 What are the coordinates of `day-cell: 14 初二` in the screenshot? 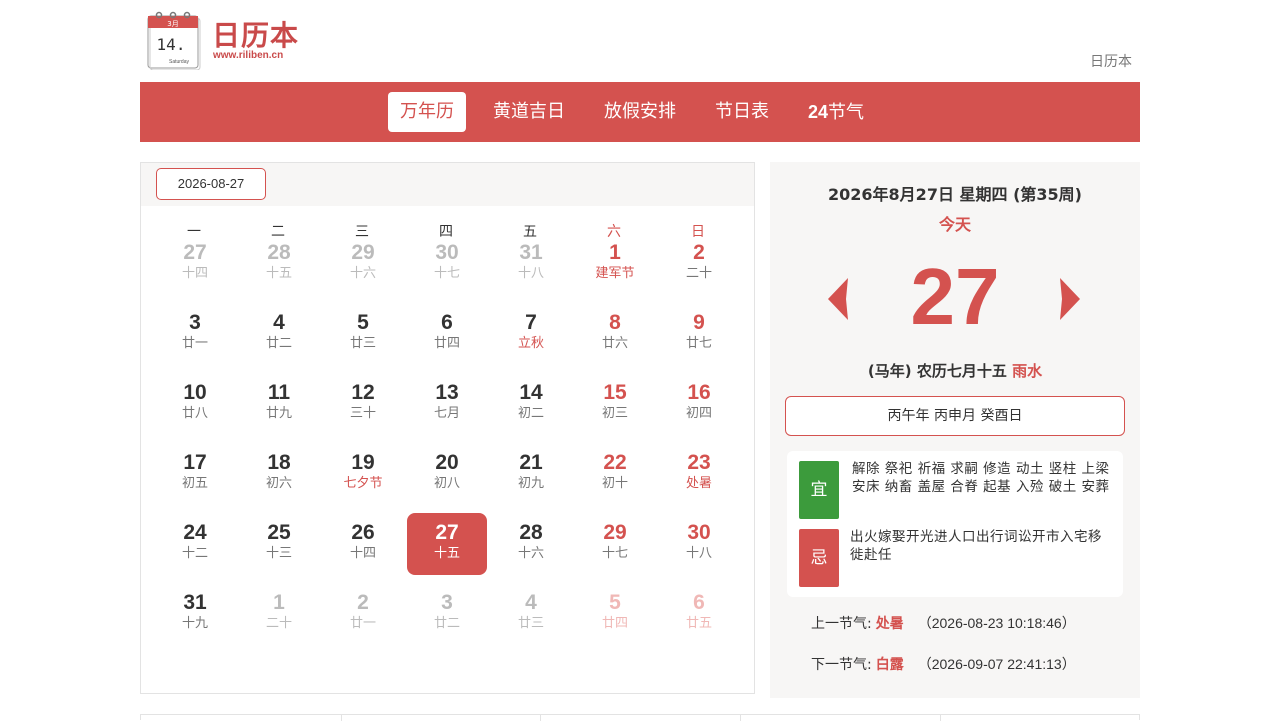 It's located at (531, 404).